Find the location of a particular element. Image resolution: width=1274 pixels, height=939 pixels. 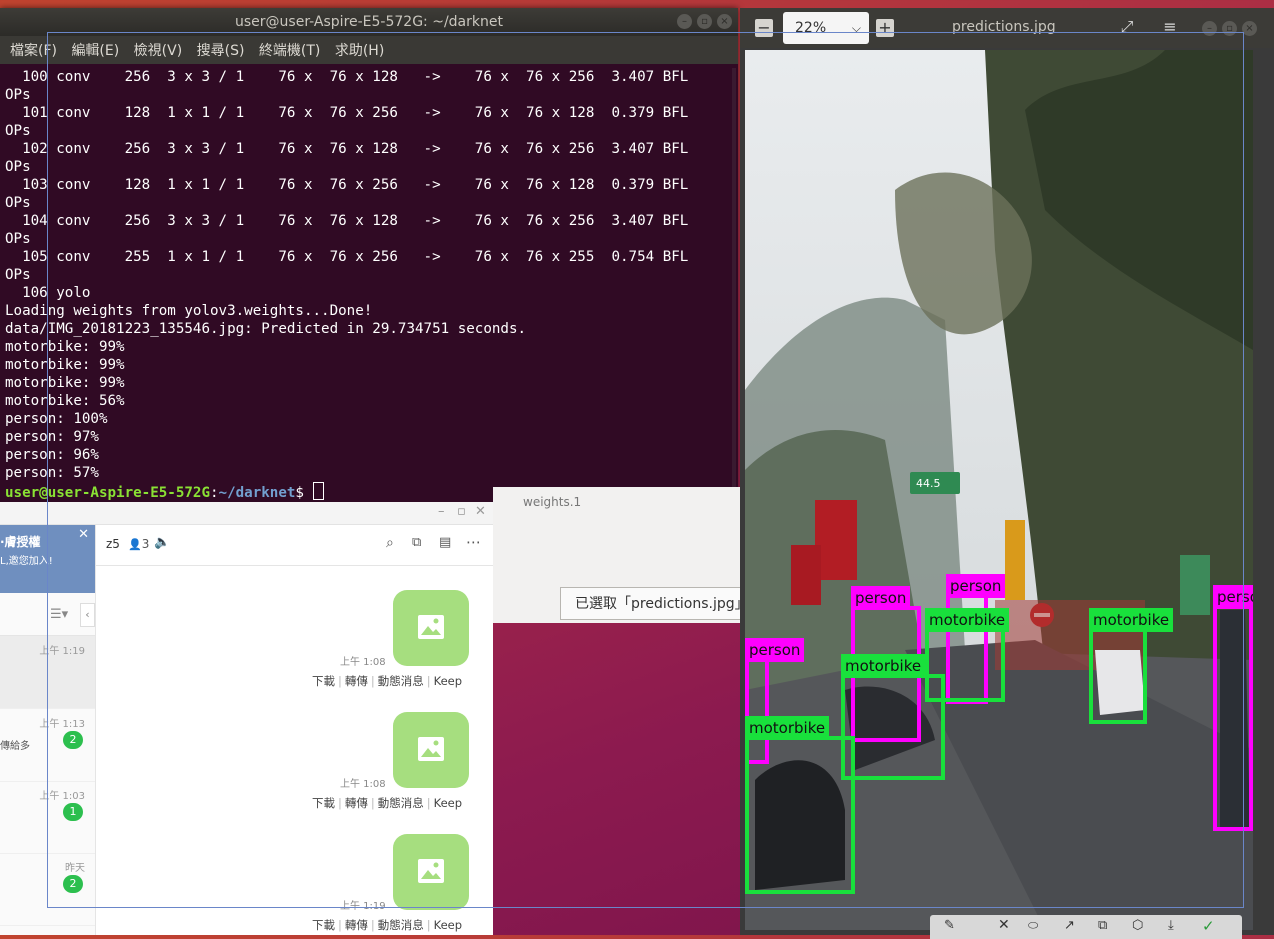

notes-icon: ▤ is located at coordinates (445, 542).